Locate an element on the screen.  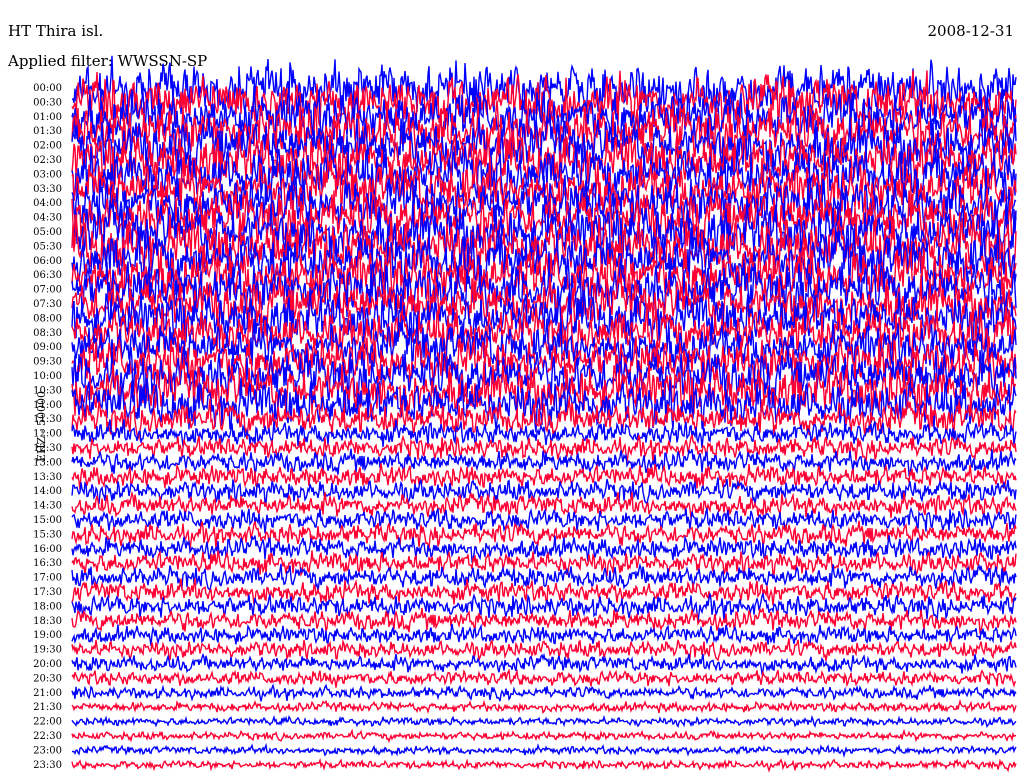
row-time-label: 06:00 is located at coordinates (47, 261).